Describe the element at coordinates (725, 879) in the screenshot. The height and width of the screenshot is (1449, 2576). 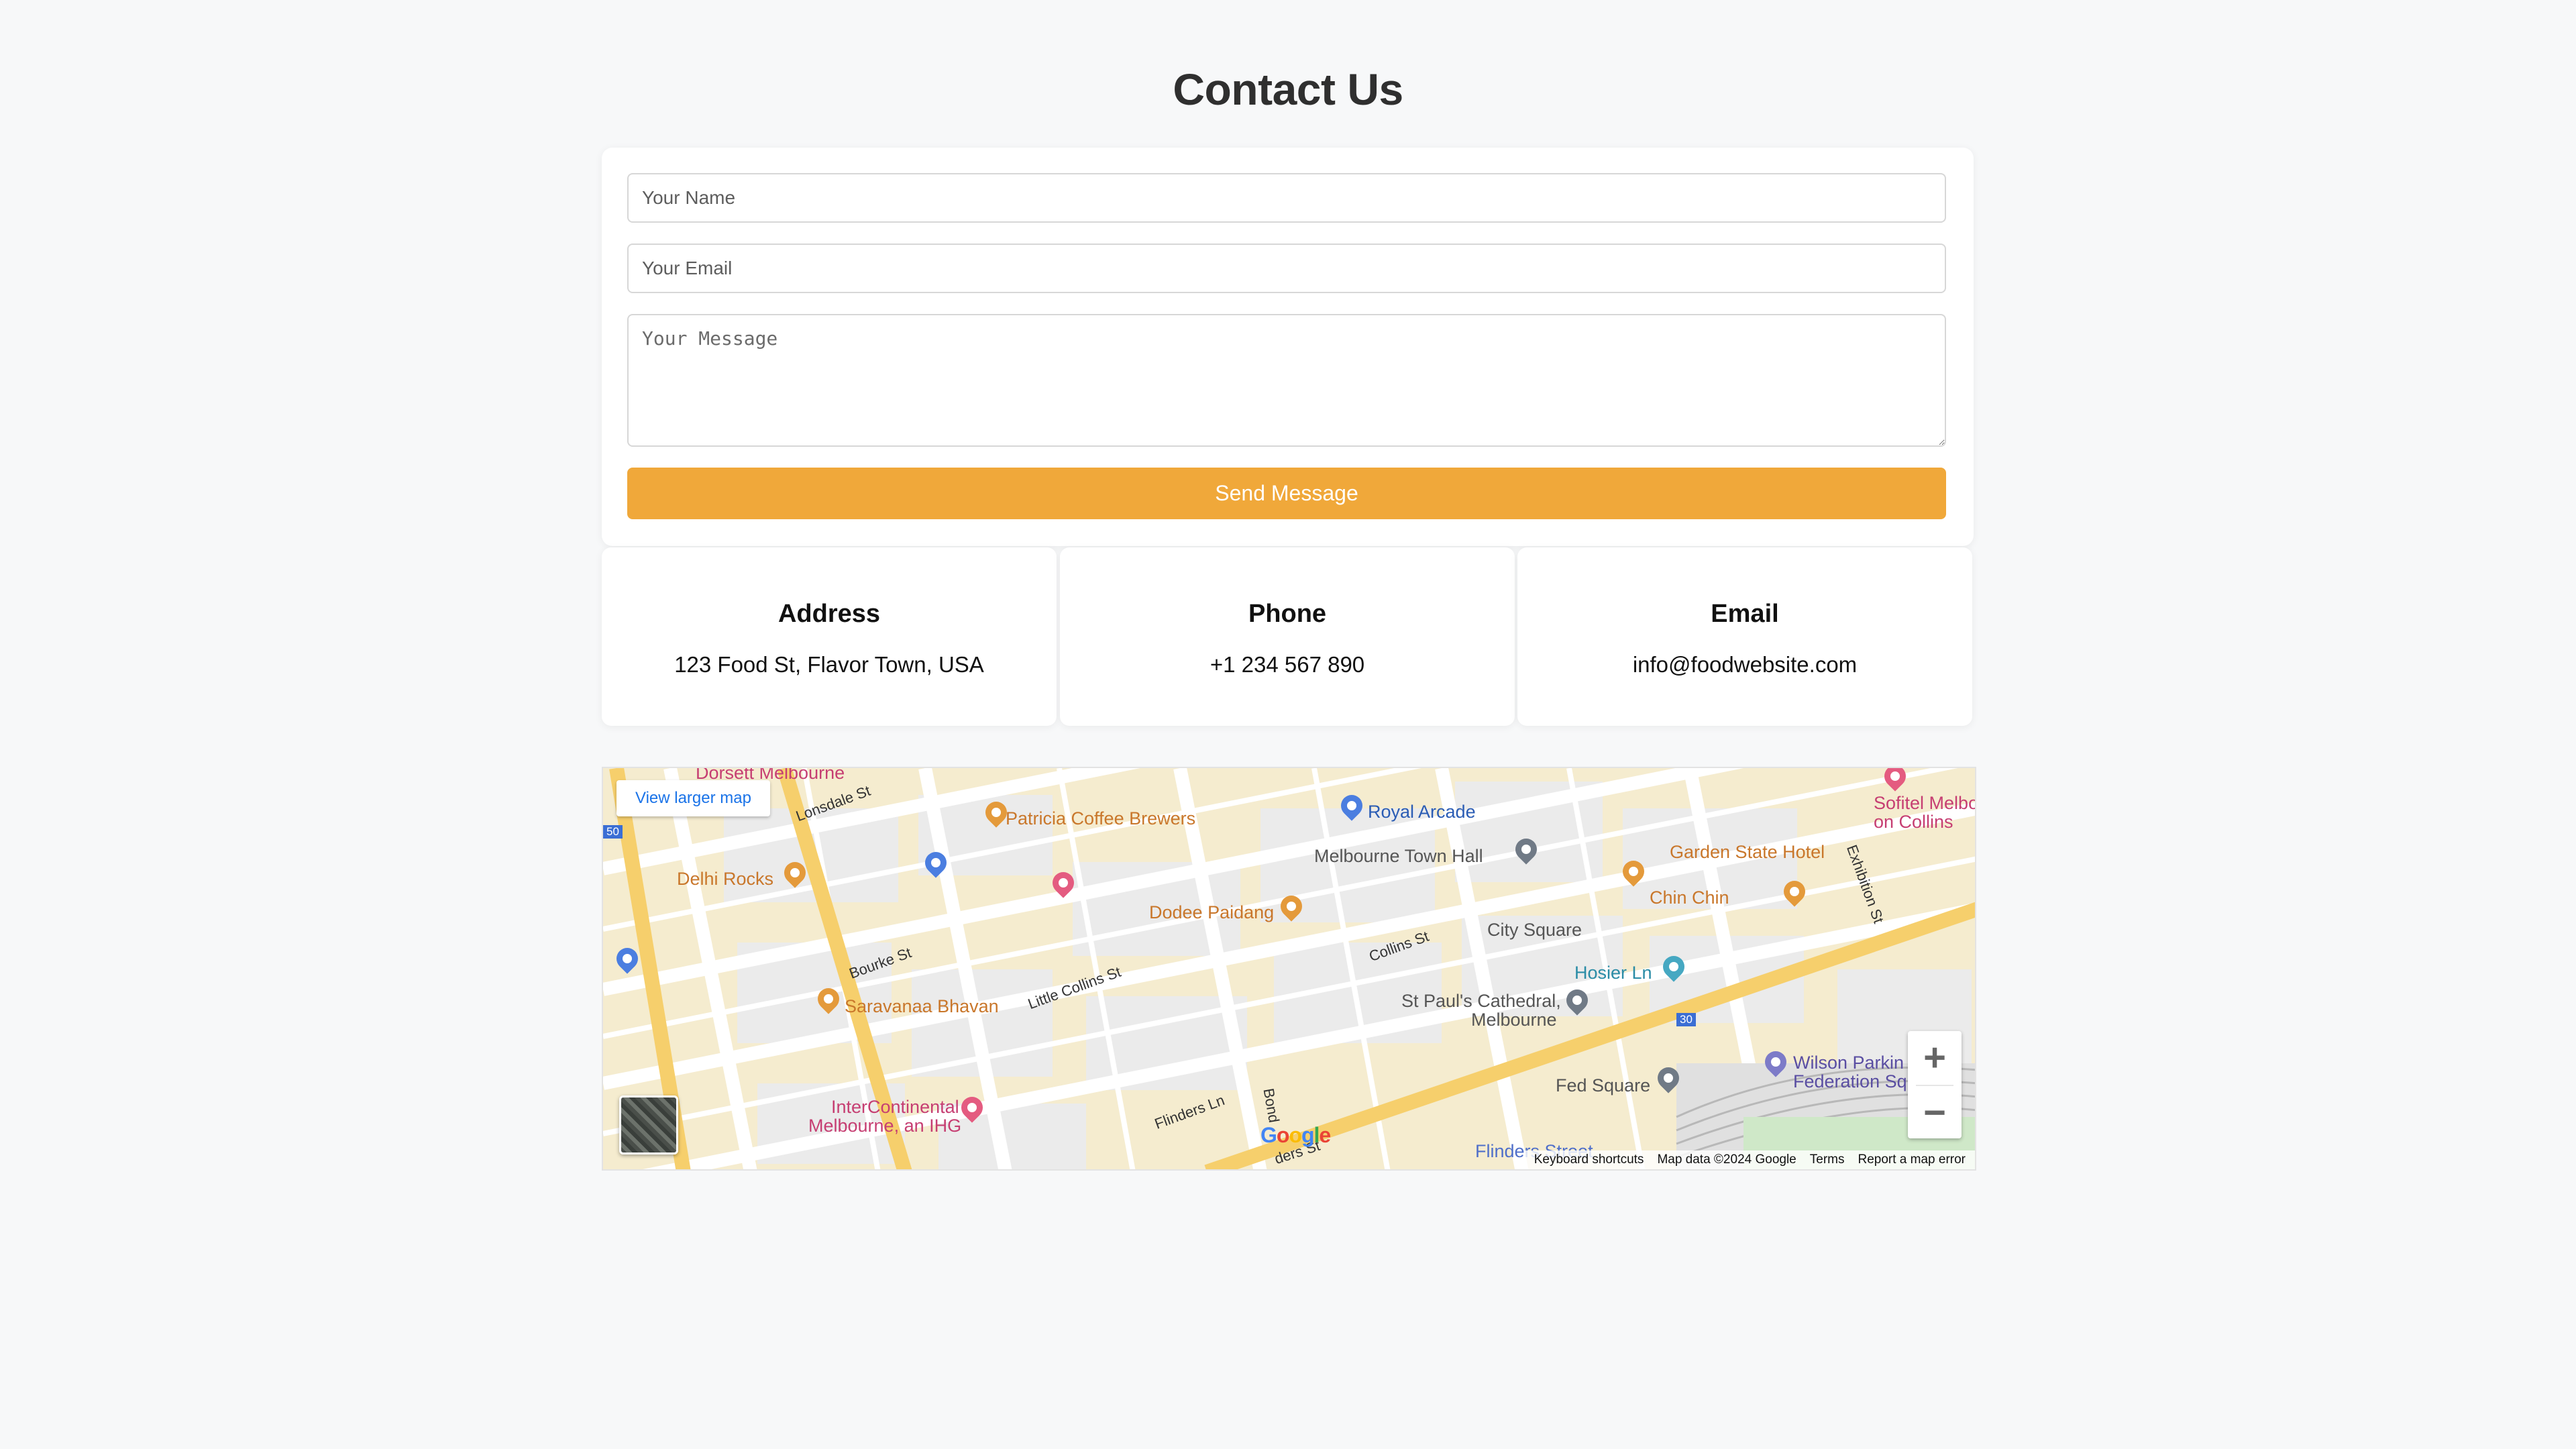
I see `map-place-label: Delhi Rocks` at that location.